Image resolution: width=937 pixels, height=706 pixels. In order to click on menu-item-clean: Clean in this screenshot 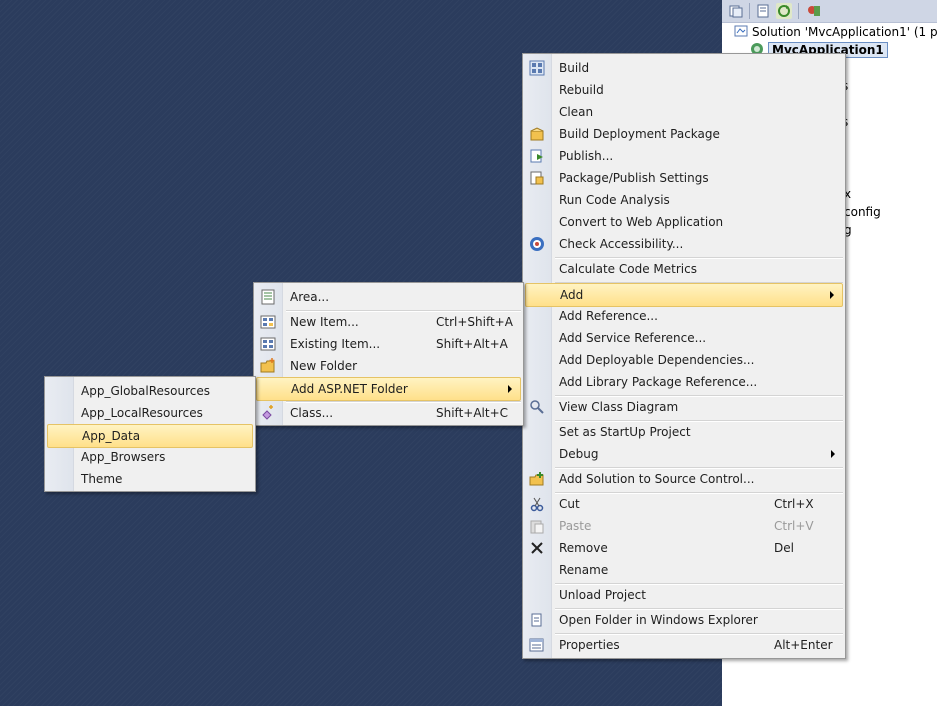, I will do `click(684, 112)`.